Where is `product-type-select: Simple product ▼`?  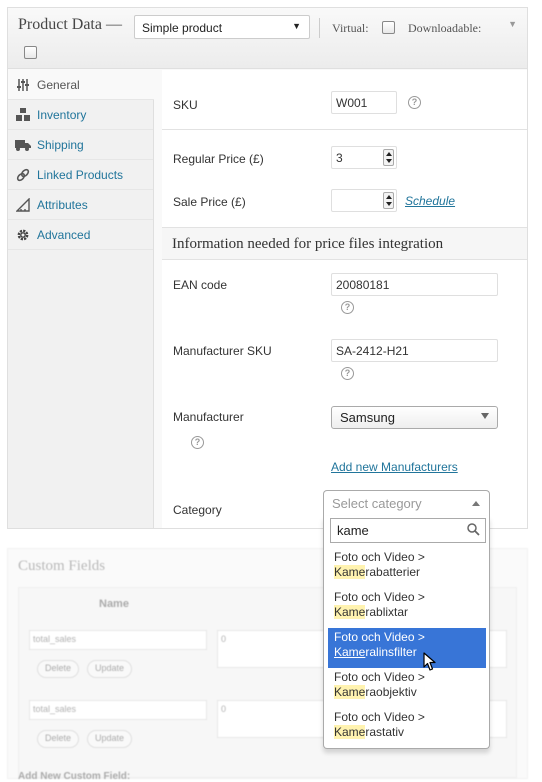
product-type-select: Simple product ▼ is located at coordinates (222, 27).